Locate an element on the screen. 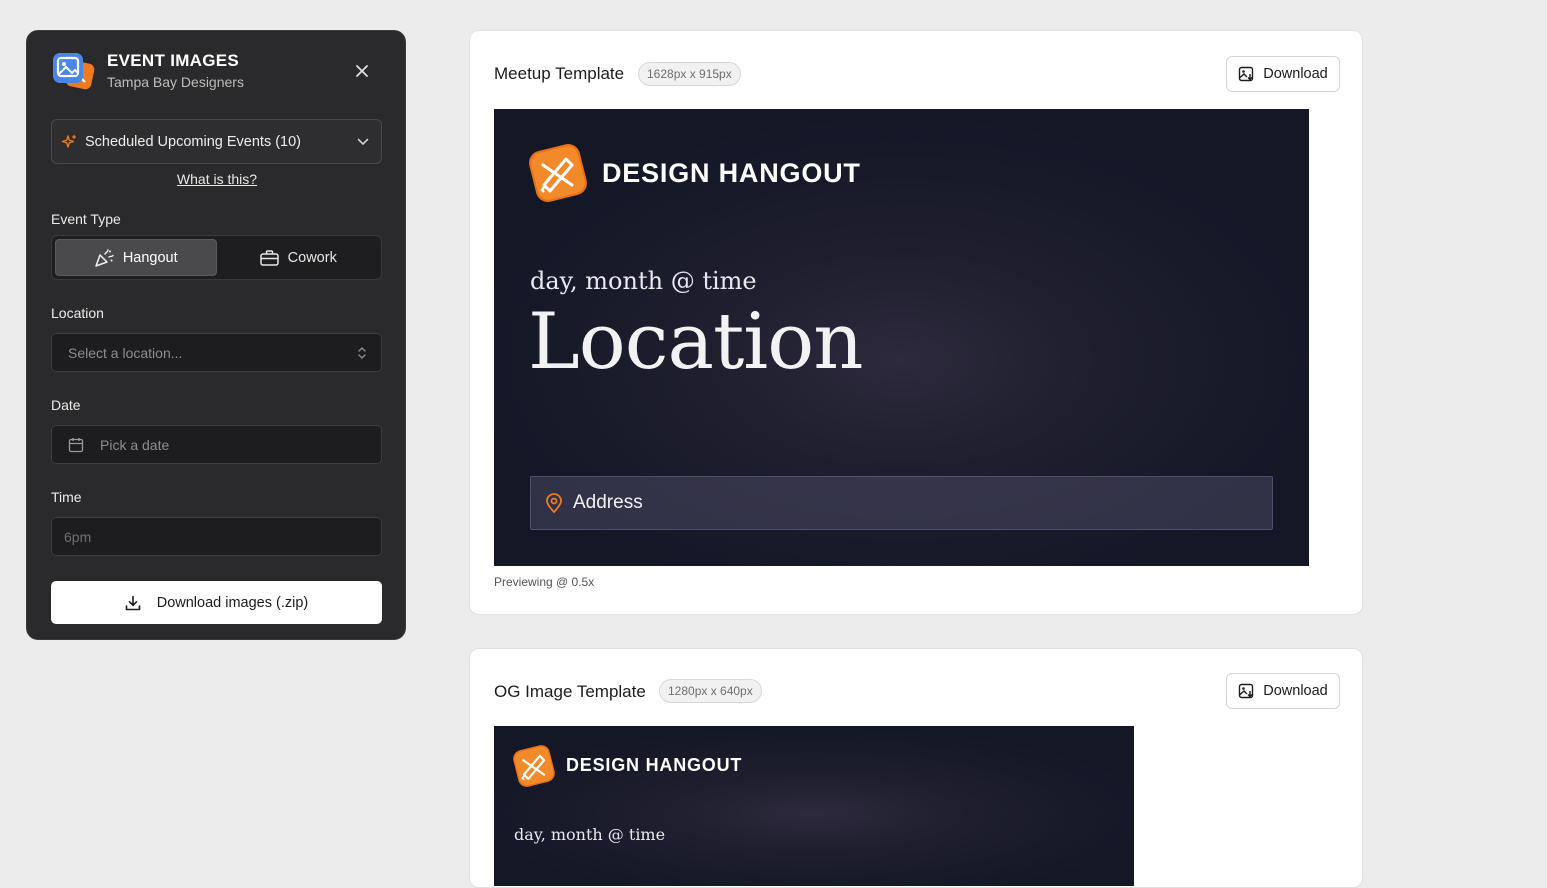 The width and height of the screenshot is (1547, 888). event-type-cowork: Cowork is located at coordinates (299, 257).